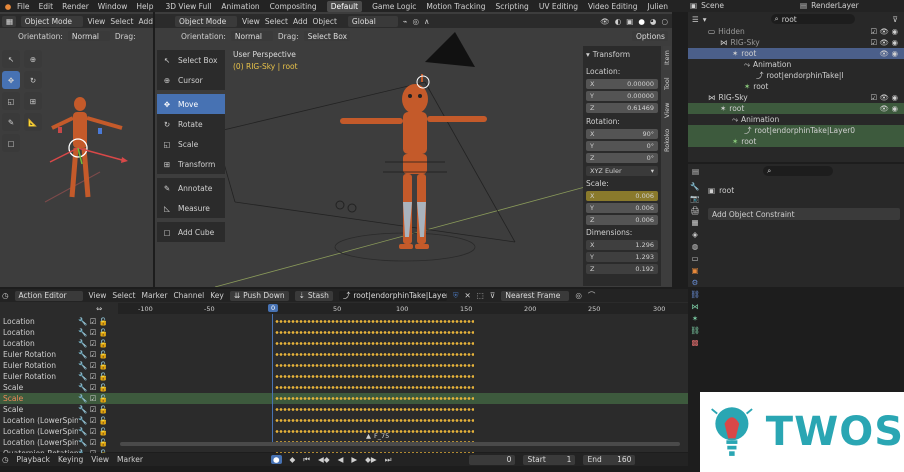 Image resolution: width=904 pixels, height=472 pixels. I want to click on outliner-row-root-active: ✶ root 👁 ◉, so click(796, 108).